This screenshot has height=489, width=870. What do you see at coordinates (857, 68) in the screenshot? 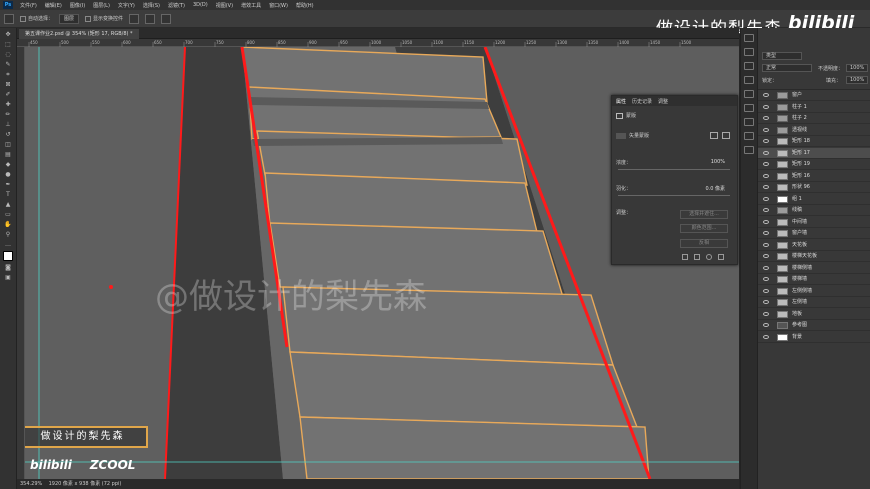
I see `opacity-value: 100%` at bounding box center [857, 68].